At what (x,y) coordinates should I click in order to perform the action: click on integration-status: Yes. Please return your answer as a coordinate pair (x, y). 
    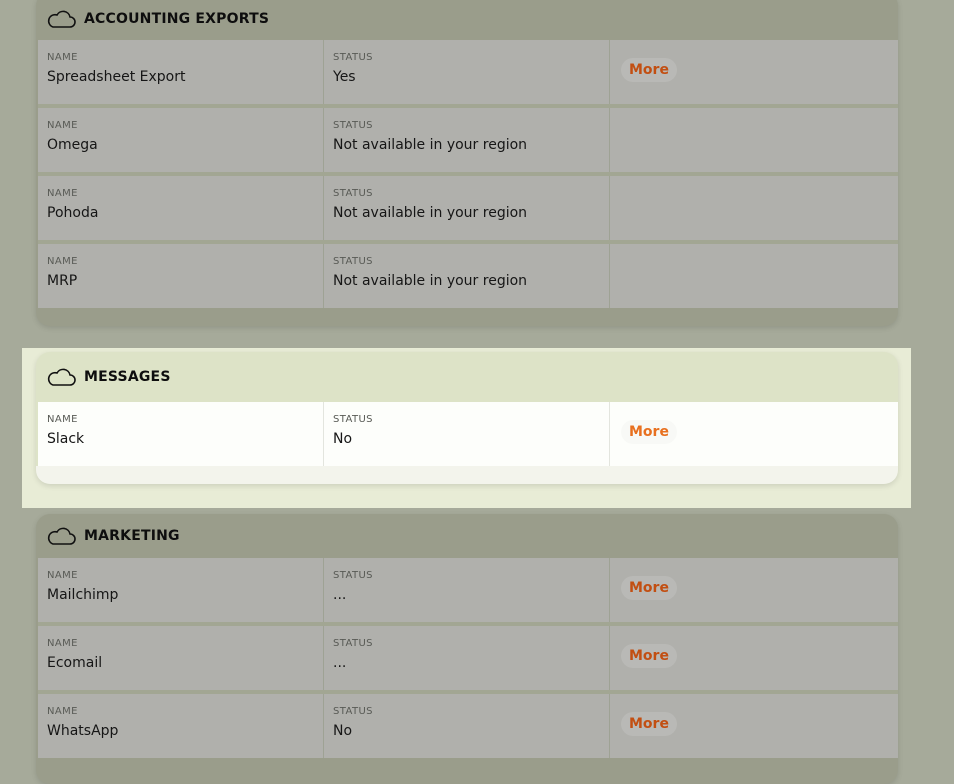
    Looking at the image, I should click on (344, 77).